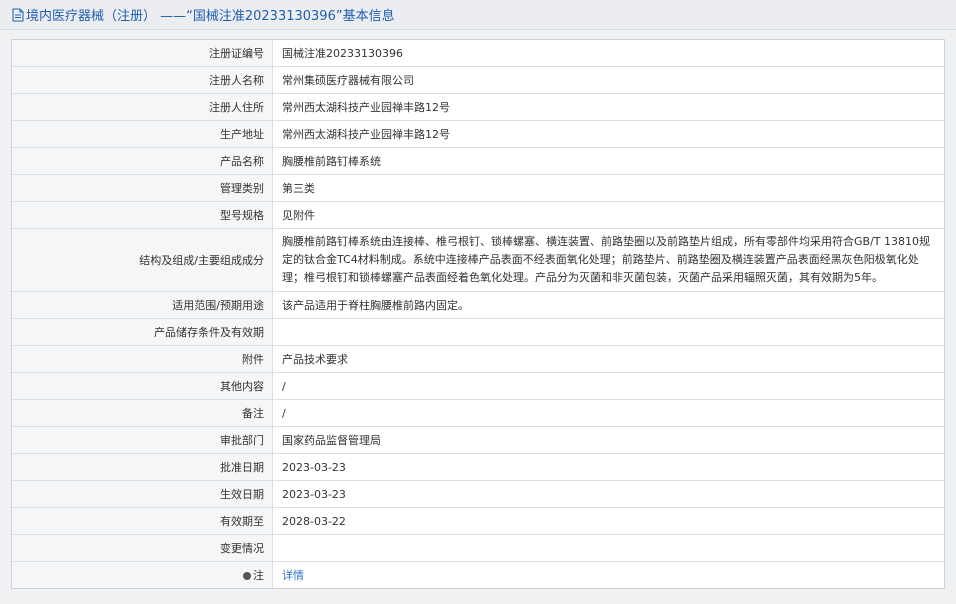 Image resolution: width=956 pixels, height=604 pixels. Describe the element at coordinates (142, 413) in the screenshot. I see `row-label: 备注` at that location.